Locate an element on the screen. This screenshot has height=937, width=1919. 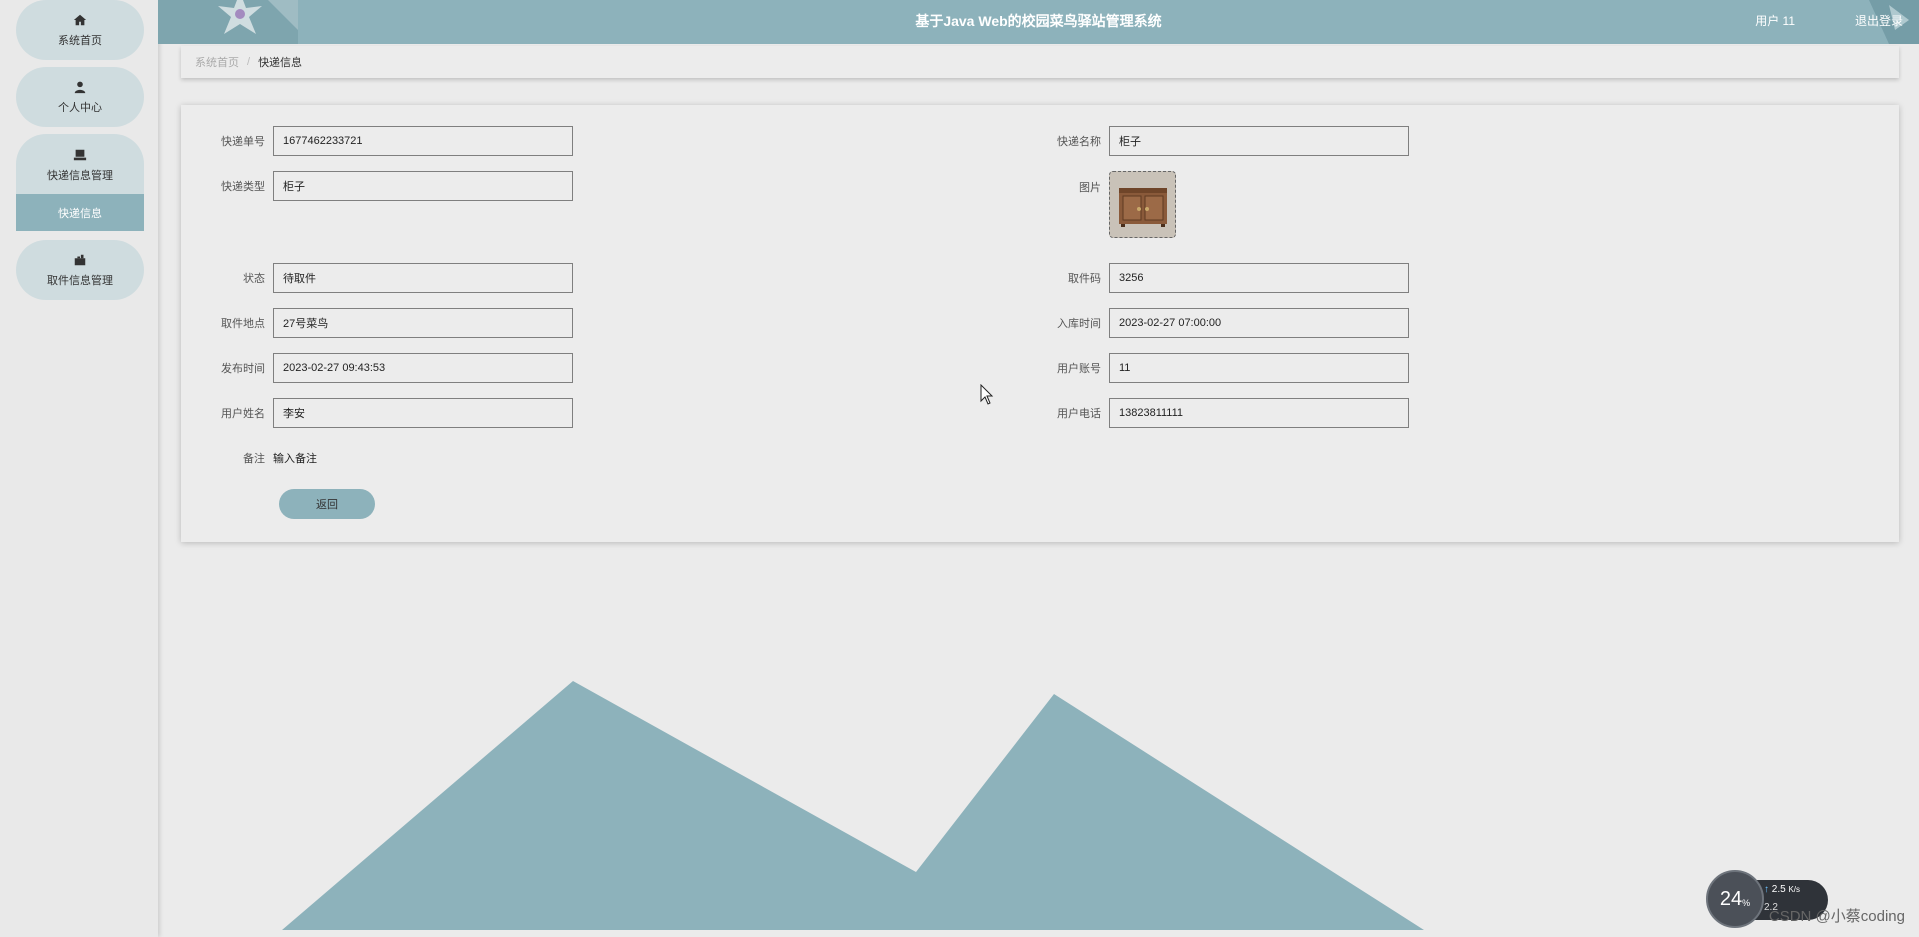
express-image-thumbnail is located at coordinates (1142, 204).